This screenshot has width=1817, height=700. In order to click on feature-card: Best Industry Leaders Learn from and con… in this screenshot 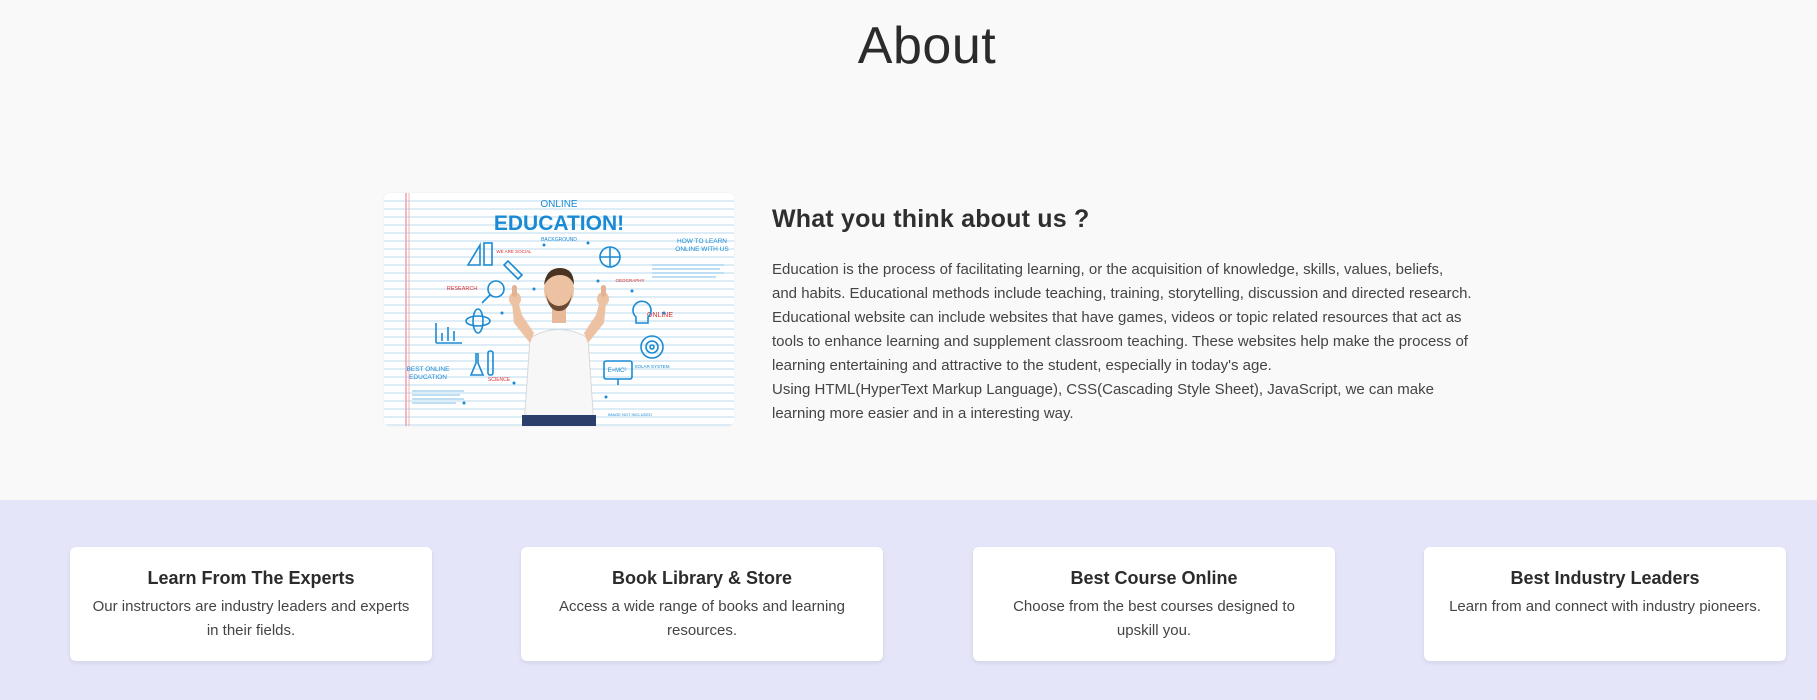, I will do `click(1605, 604)`.